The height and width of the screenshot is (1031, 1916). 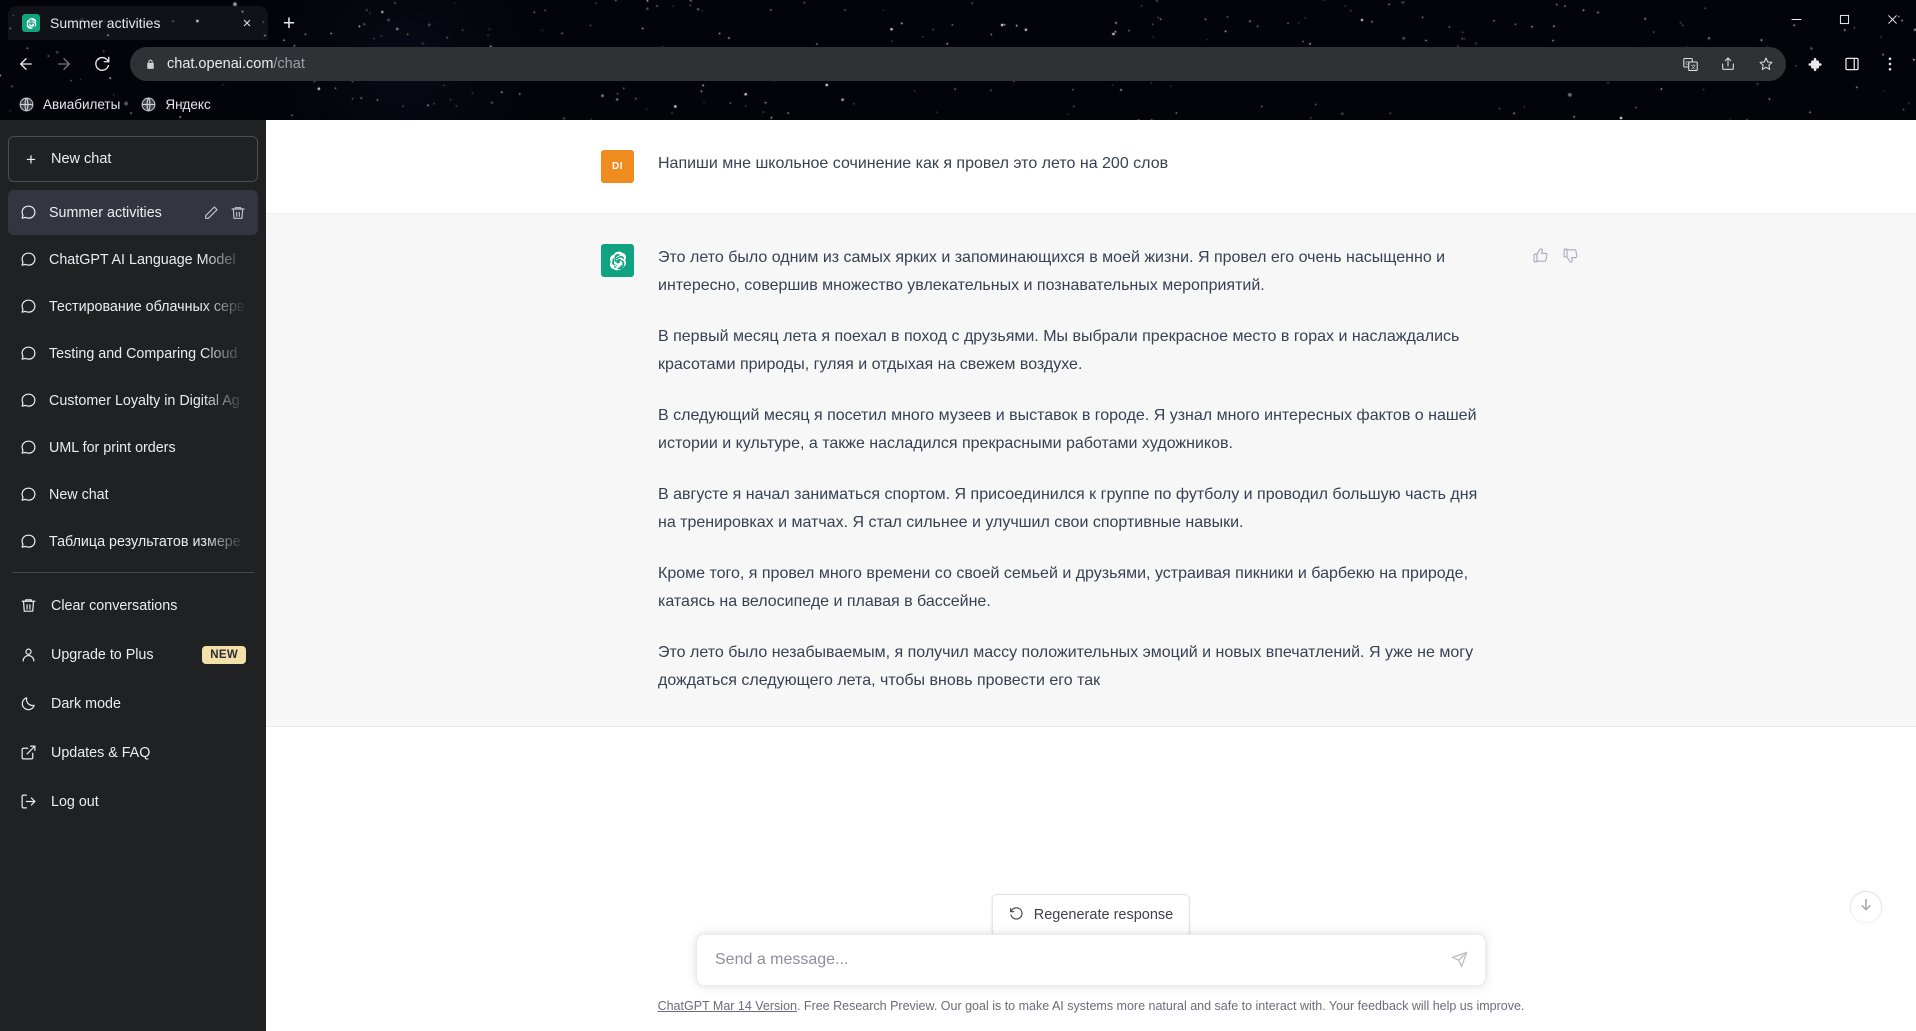 What do you see at coordinates (220, 64) in the screenshot?
I see `url-domain: chat.openai.com` at bounding box center [220, 64].